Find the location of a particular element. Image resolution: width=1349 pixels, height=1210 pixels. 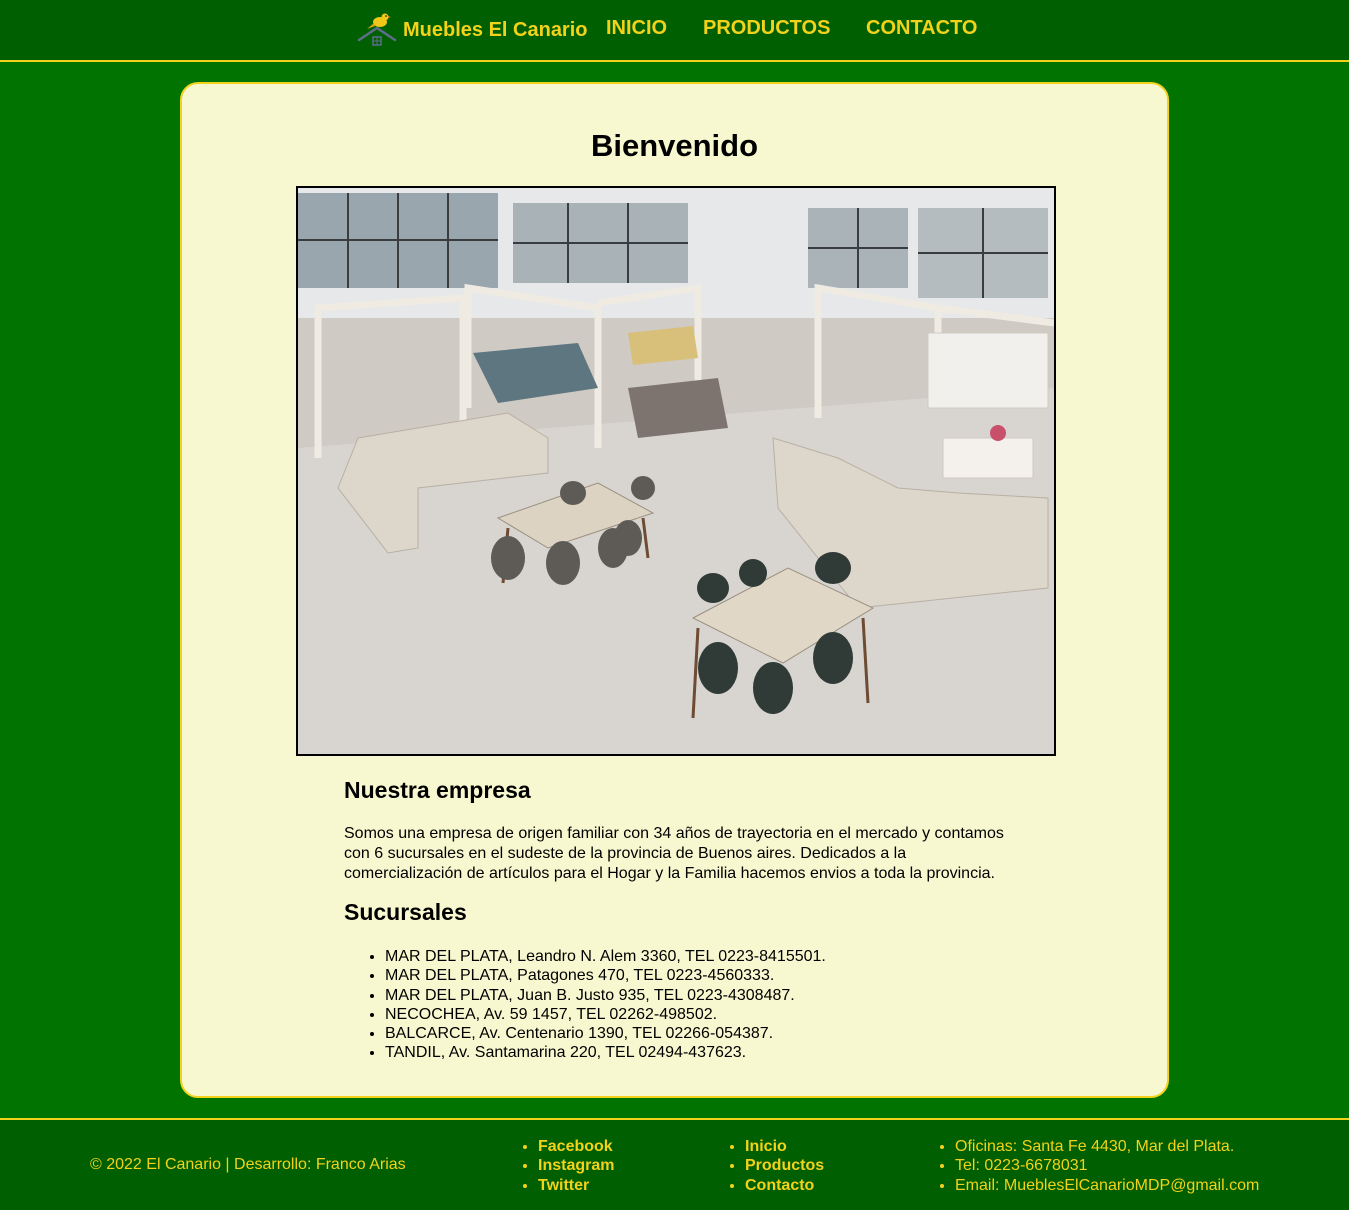

email-address: Email: MueblesElCanarioMDP@gmail.com is located at coordinates (1107, 1185).